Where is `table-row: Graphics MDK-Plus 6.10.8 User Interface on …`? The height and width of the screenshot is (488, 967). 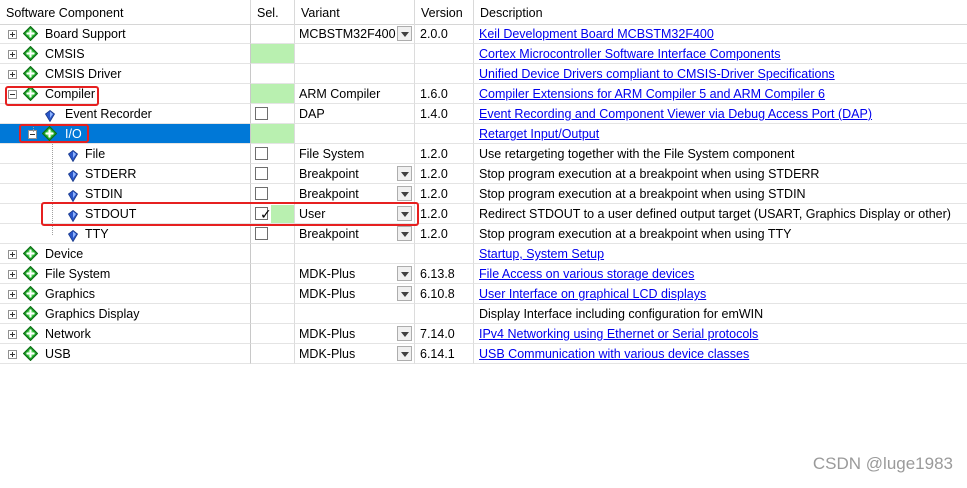
table-row: Graphics MDK-Plus 6.10.8 User Interface on … is located at coordinates (483, 294).